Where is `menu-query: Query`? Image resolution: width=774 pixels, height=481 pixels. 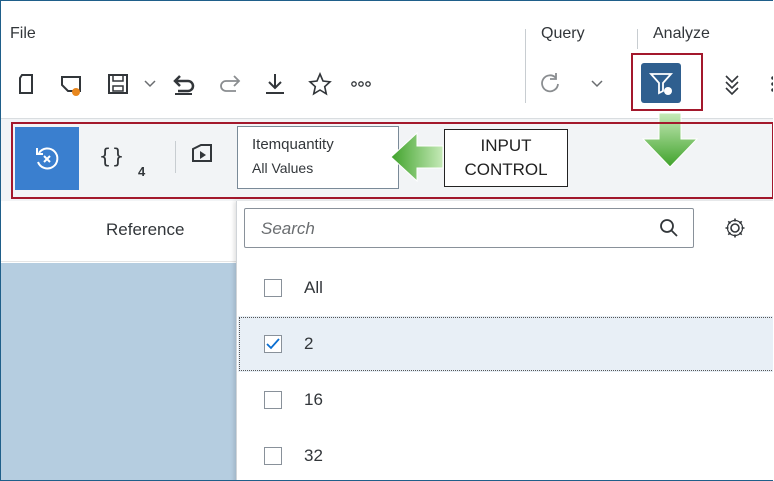
menu-query: Query is located at coordinates (563, 34).